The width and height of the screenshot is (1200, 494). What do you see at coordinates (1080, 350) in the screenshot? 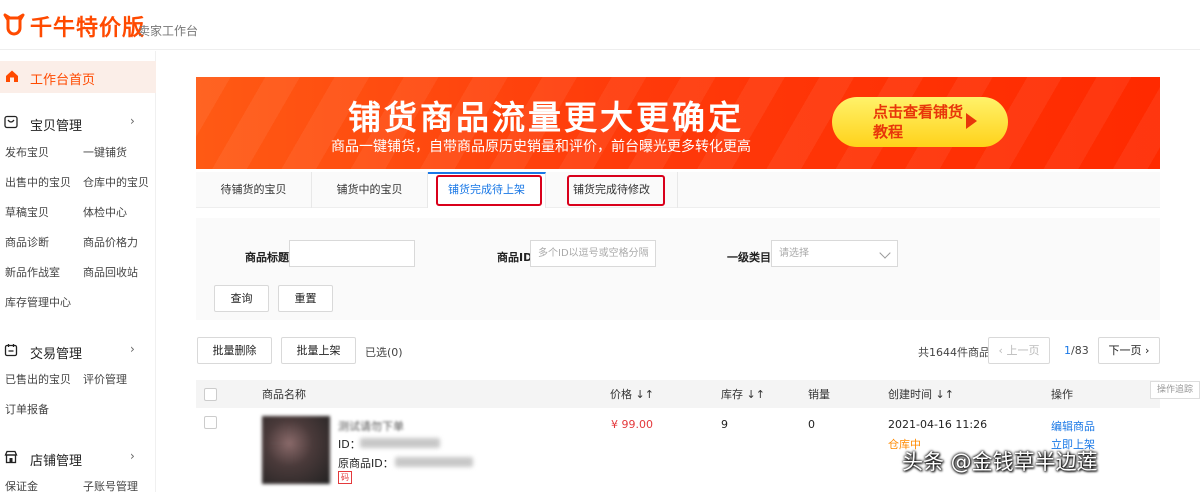
I see `page-total: /83` at bounding box center [1080, 350].